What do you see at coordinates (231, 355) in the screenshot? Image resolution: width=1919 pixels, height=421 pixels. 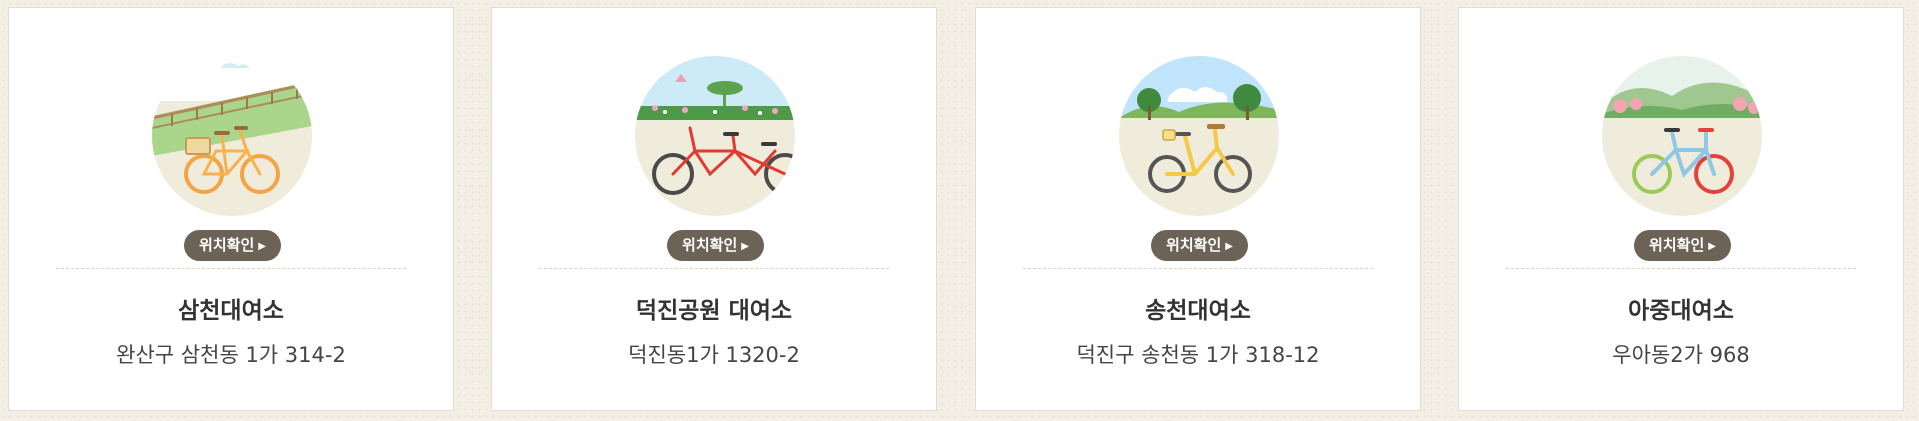 I see `station-address: 완산구 삼천동 1가 314-2` at bounding box center [231, 355].